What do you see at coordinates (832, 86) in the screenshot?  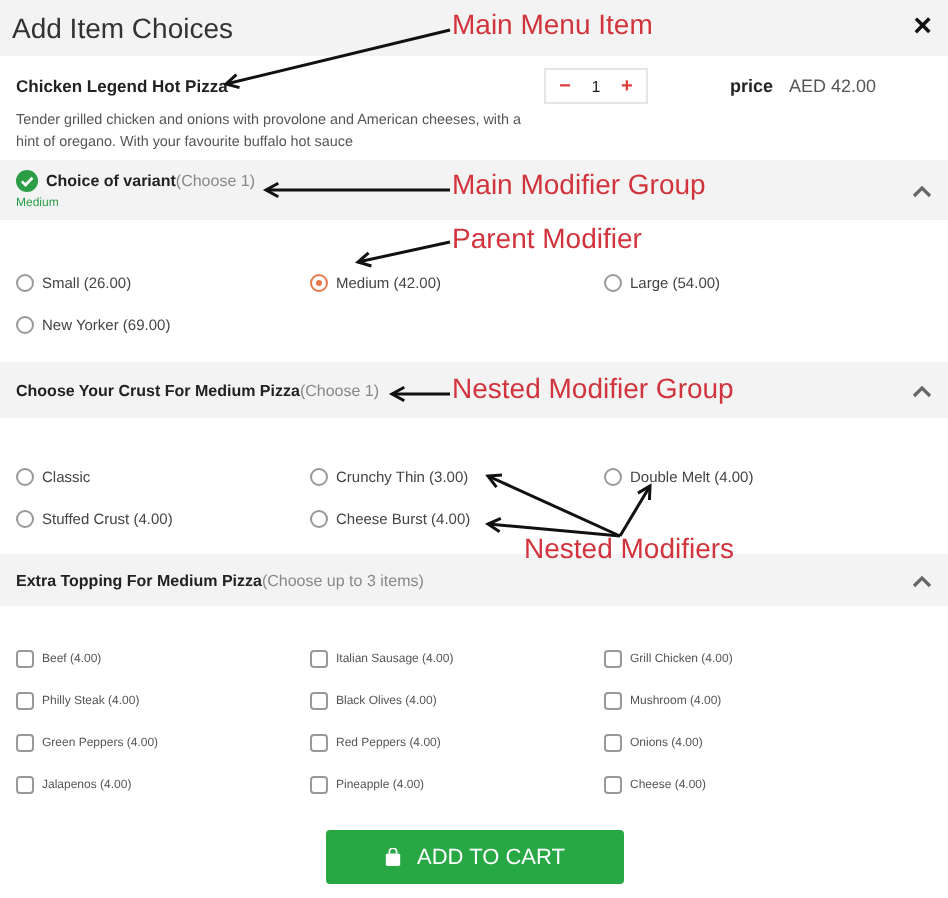 I see `price-value: AED 42.00` at bounding box center [832, 86].